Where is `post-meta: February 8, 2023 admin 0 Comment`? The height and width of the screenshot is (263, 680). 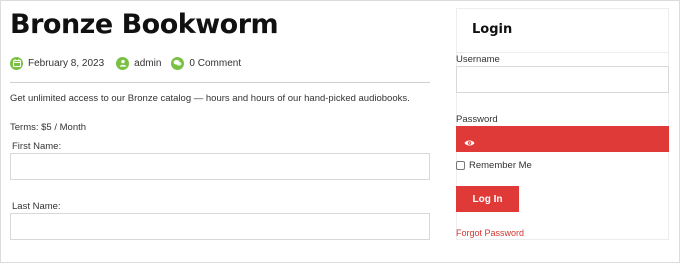 post-meta: February 8, 2023 admin 0 Comment is located at coordinates (125, 63).